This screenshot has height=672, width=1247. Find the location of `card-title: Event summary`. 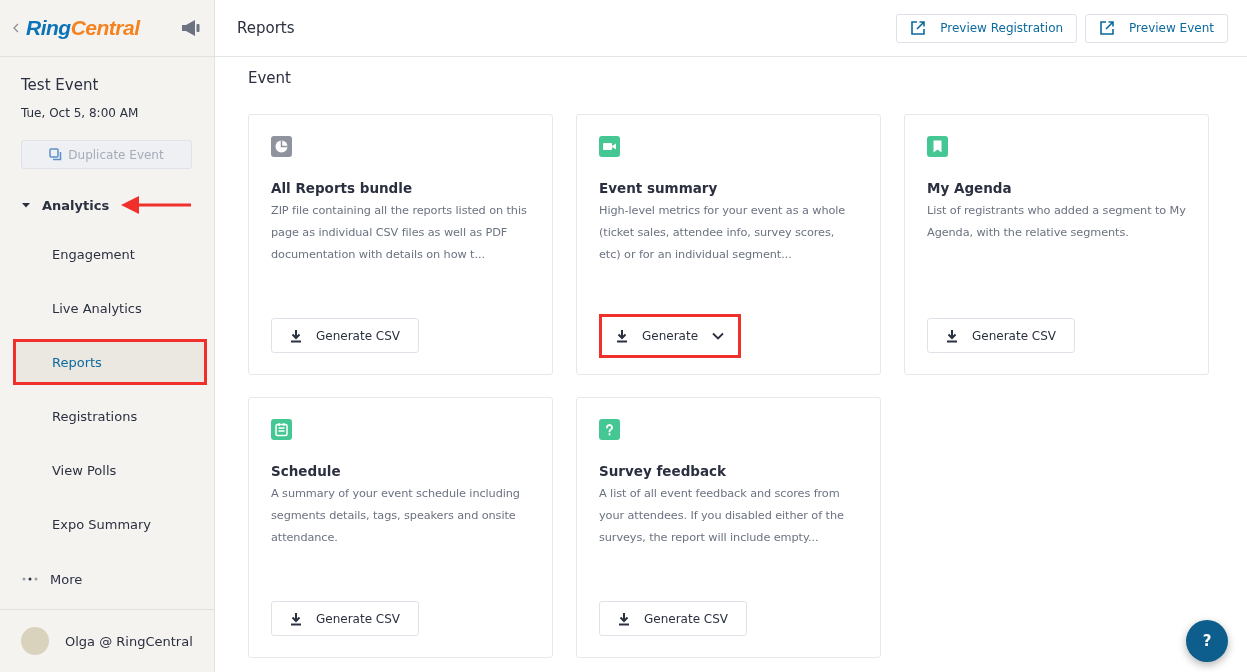

card-title: Event summary is located at coordinates (659, 188).